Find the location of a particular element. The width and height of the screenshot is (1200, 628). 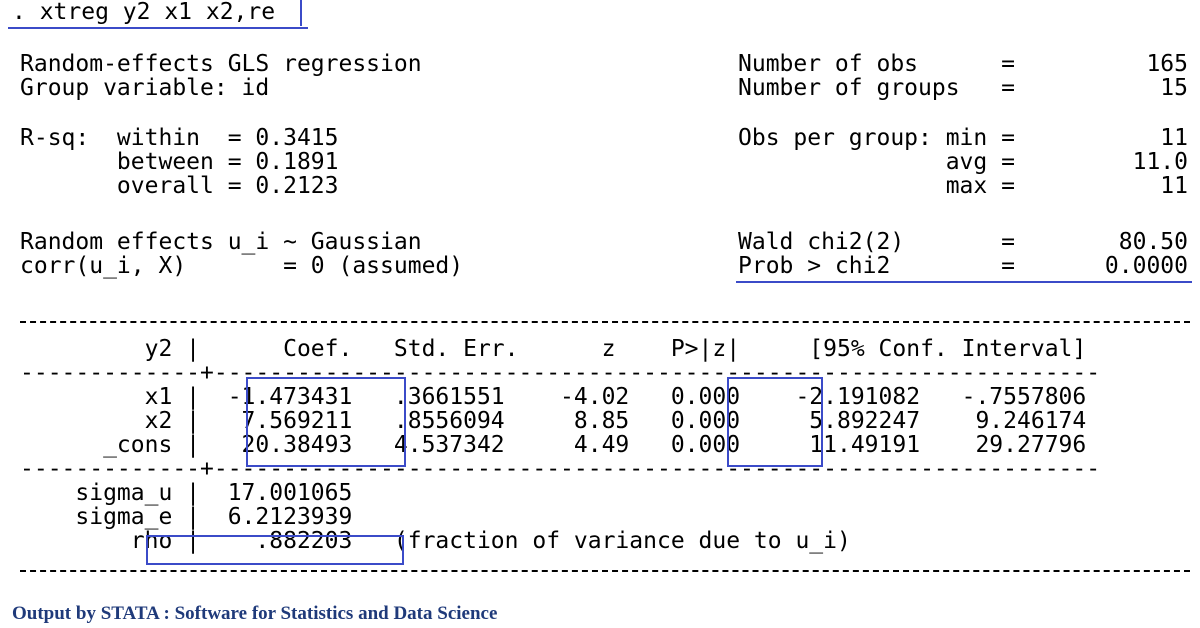

stat-label-avg: avg = is located at coordinates (876, 162).